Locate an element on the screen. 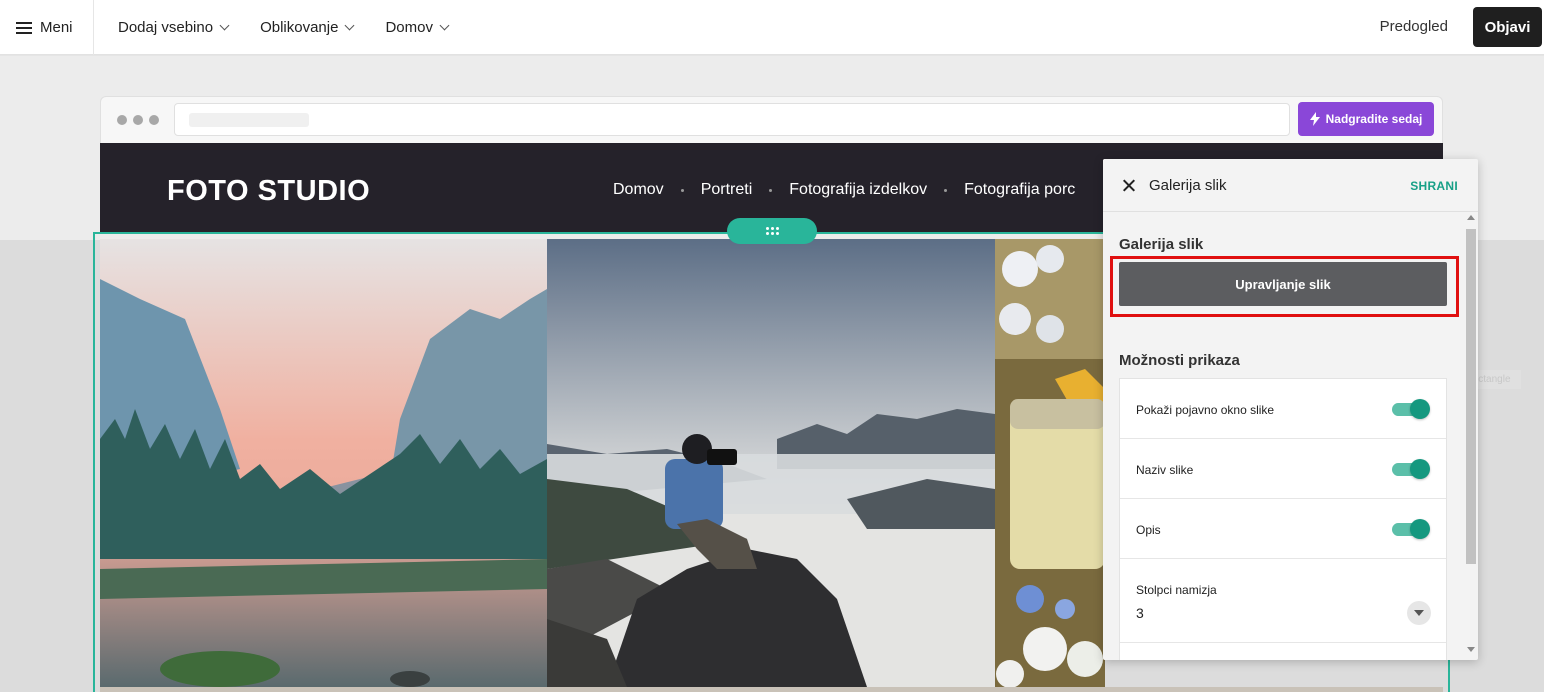 The width and height of the screenshot is (1544, 692). display-options-title: Možnosti prikaza is located at coordinates (1179, 360).